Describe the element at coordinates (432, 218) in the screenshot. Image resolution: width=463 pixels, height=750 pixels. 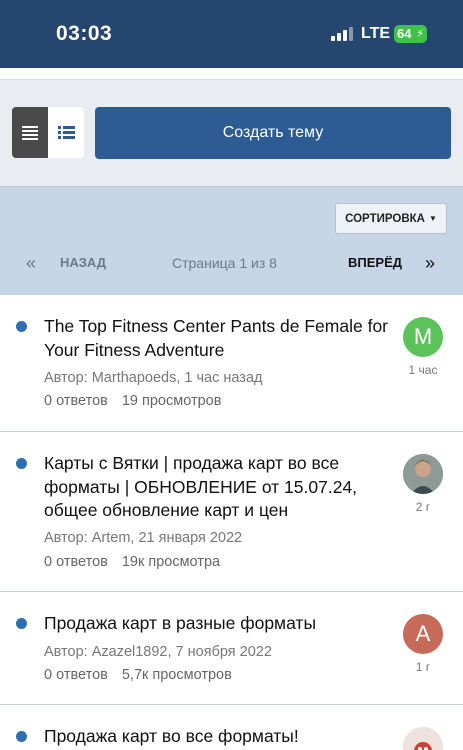
I see `caret-down-icon: ▼` at that location.